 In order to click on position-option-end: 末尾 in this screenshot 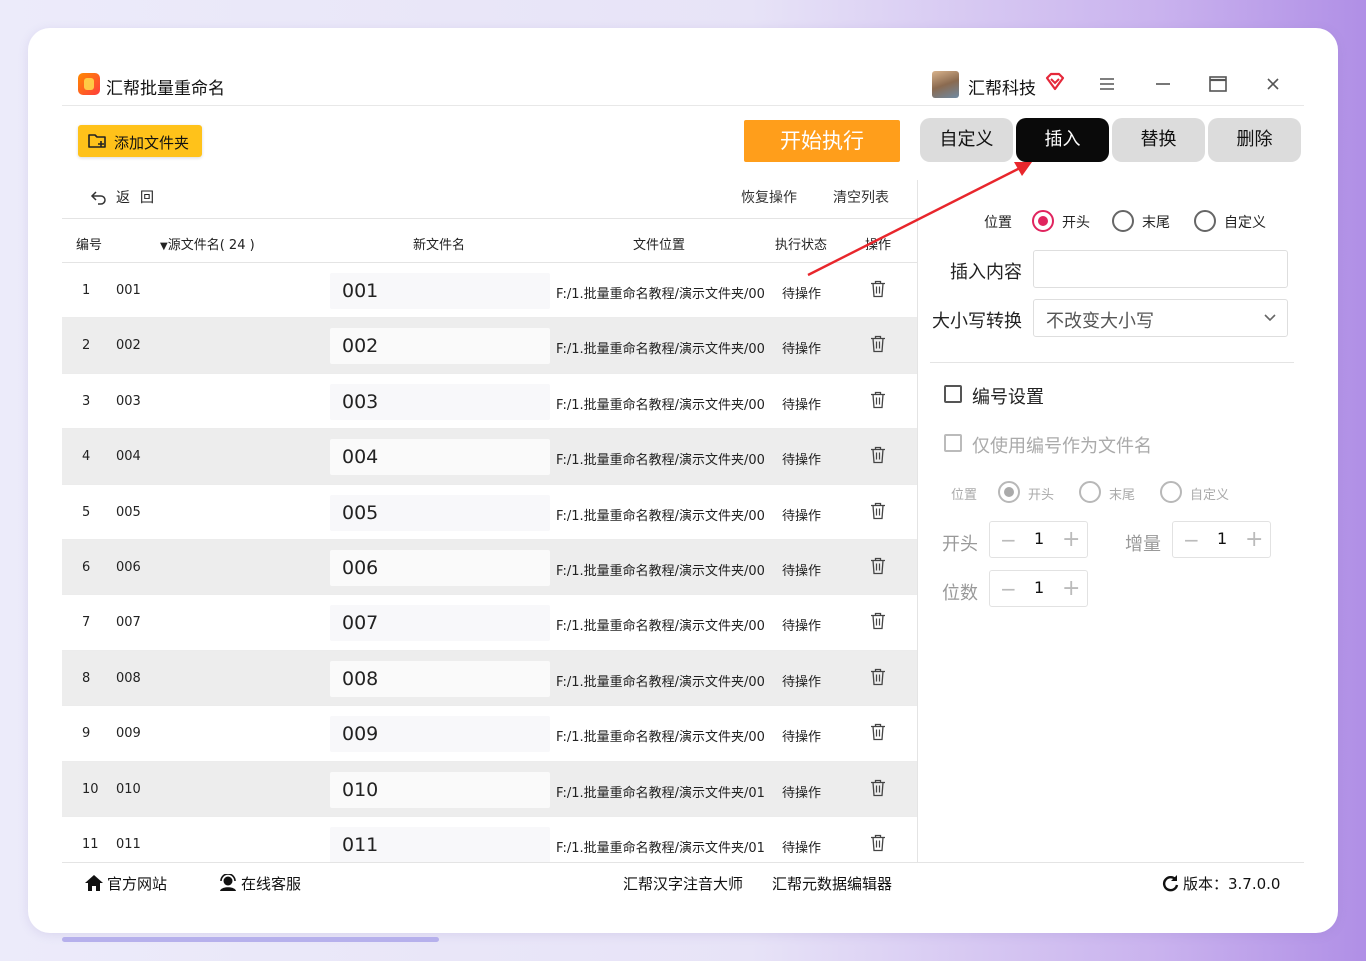, I will do `click(1156, 222)`.